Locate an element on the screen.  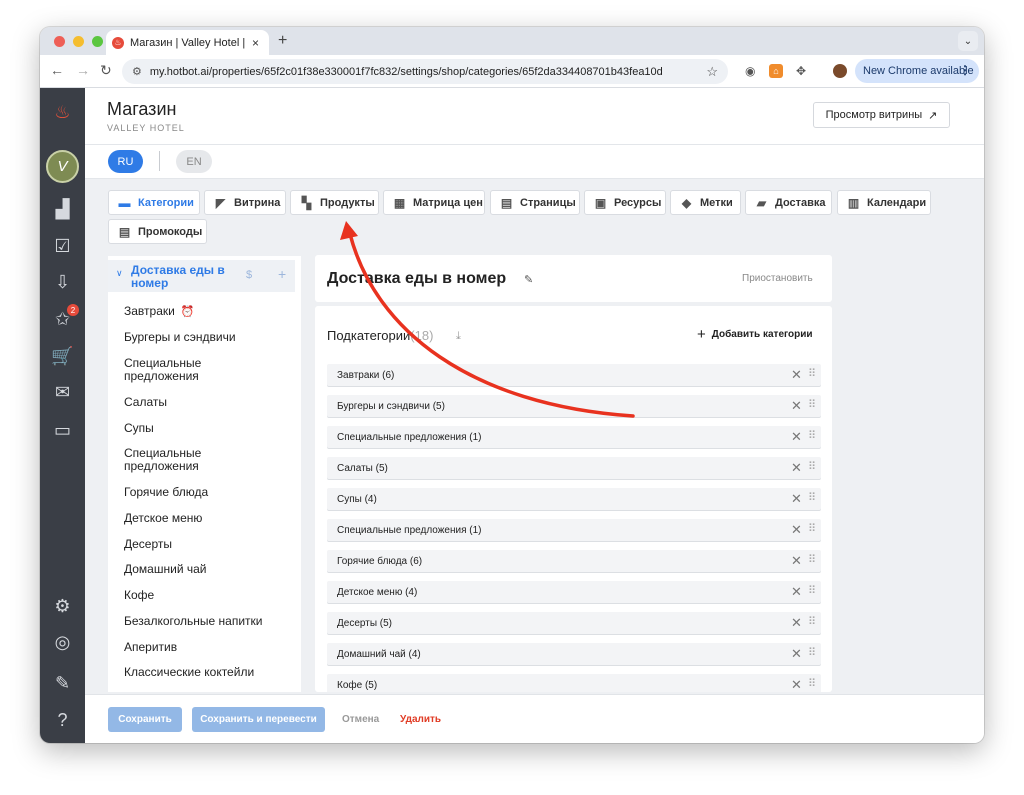
language-ru-button: RU is located at coordinates (125, 161).